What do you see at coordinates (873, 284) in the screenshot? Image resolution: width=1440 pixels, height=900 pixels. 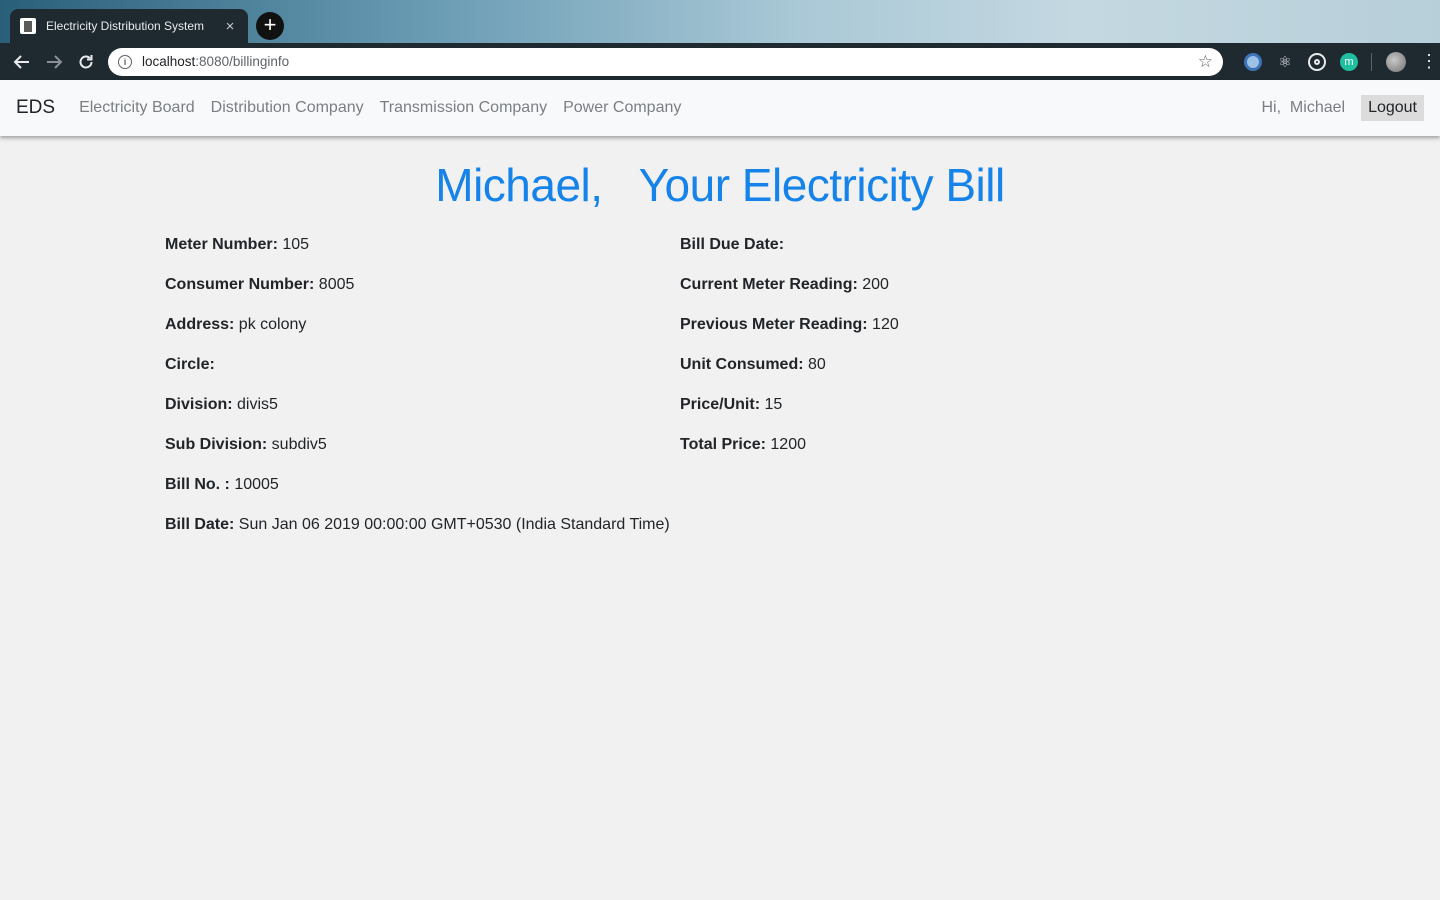 I see `field-value: 200` at bounding box center [873, 284].